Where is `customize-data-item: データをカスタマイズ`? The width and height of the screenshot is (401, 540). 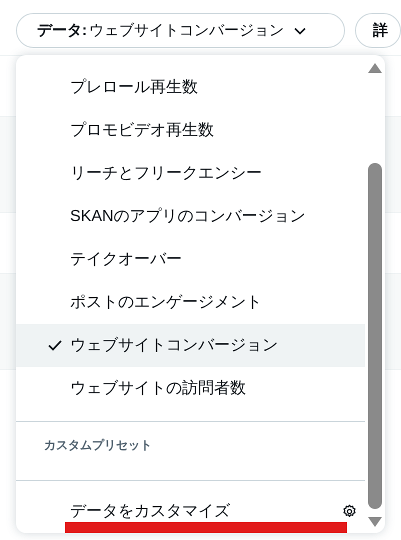 customize-data-item: データをカスタマイズ is located at coordinates (190, 511).